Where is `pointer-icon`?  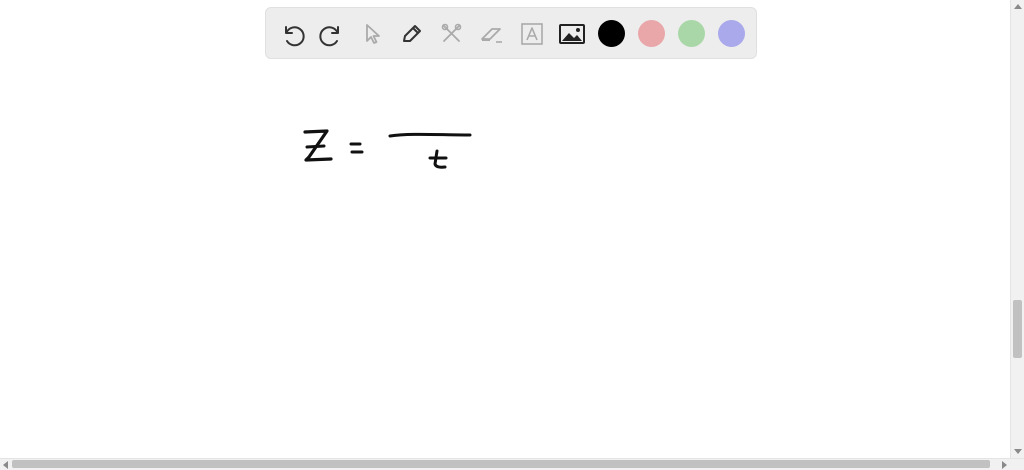
pointer-icon is located at coordinates (373, 34).